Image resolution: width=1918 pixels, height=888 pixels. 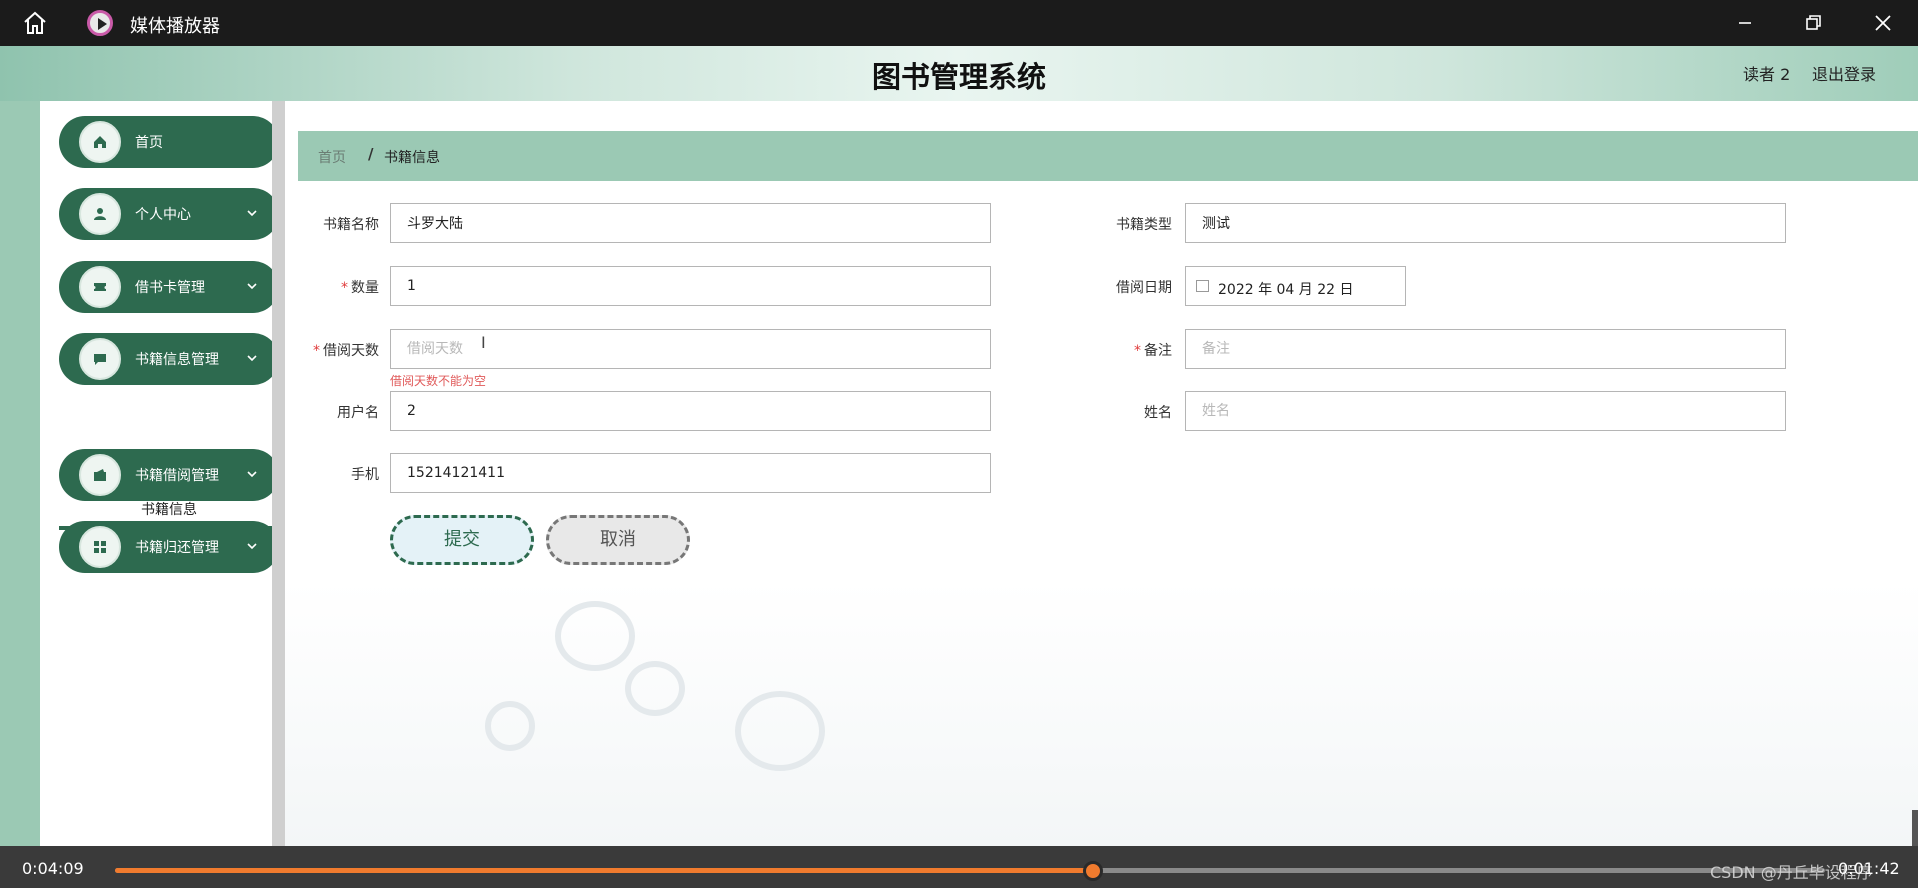 What do you see at coordinates (1485, 411) in the screenshot?
I see `name-field` at bounding box center [1485, 411].